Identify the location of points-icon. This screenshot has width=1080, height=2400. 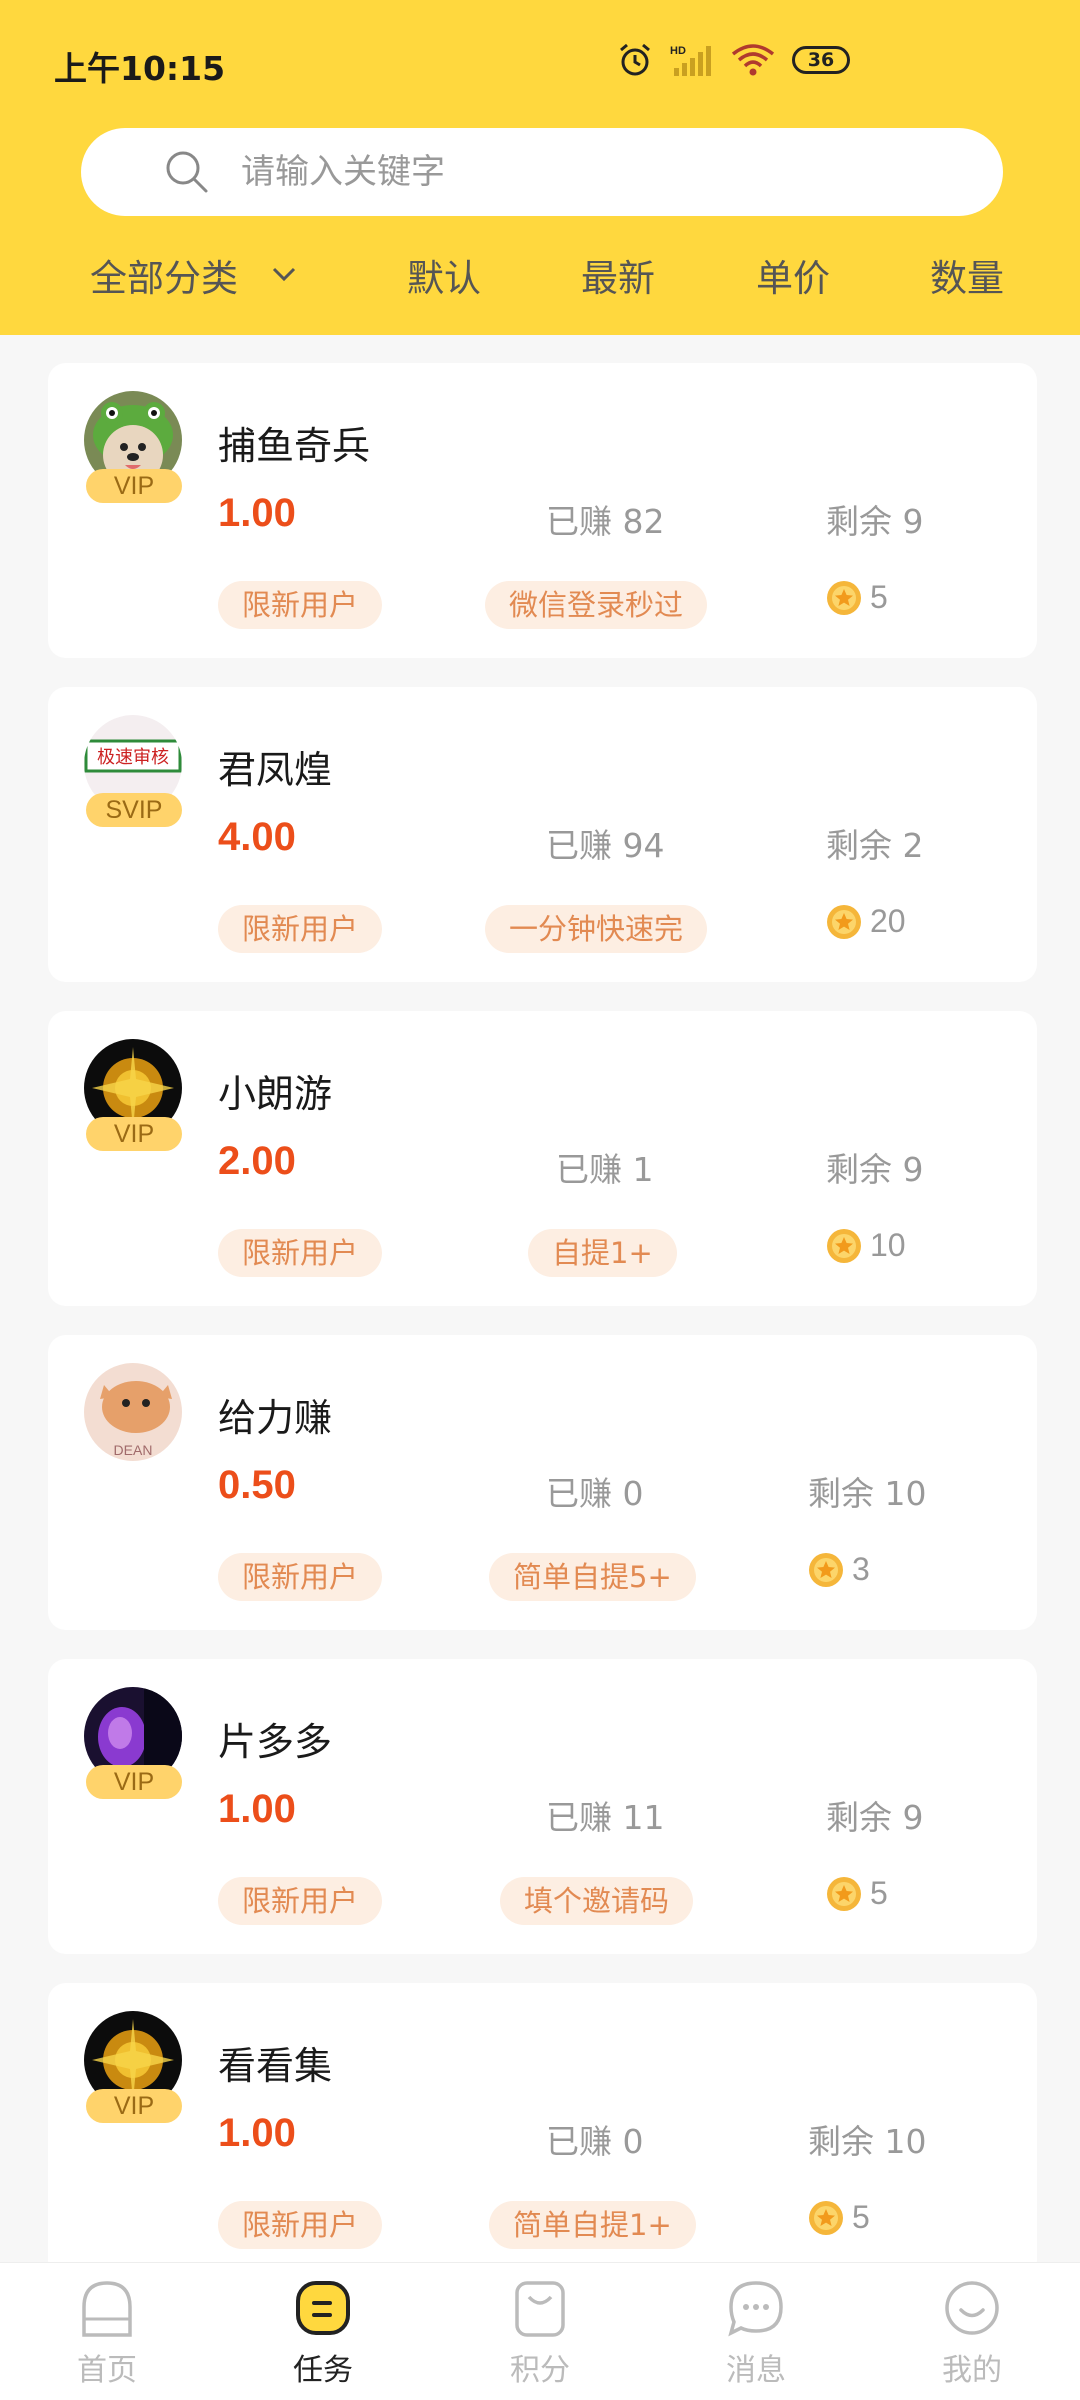
(540, 2309).